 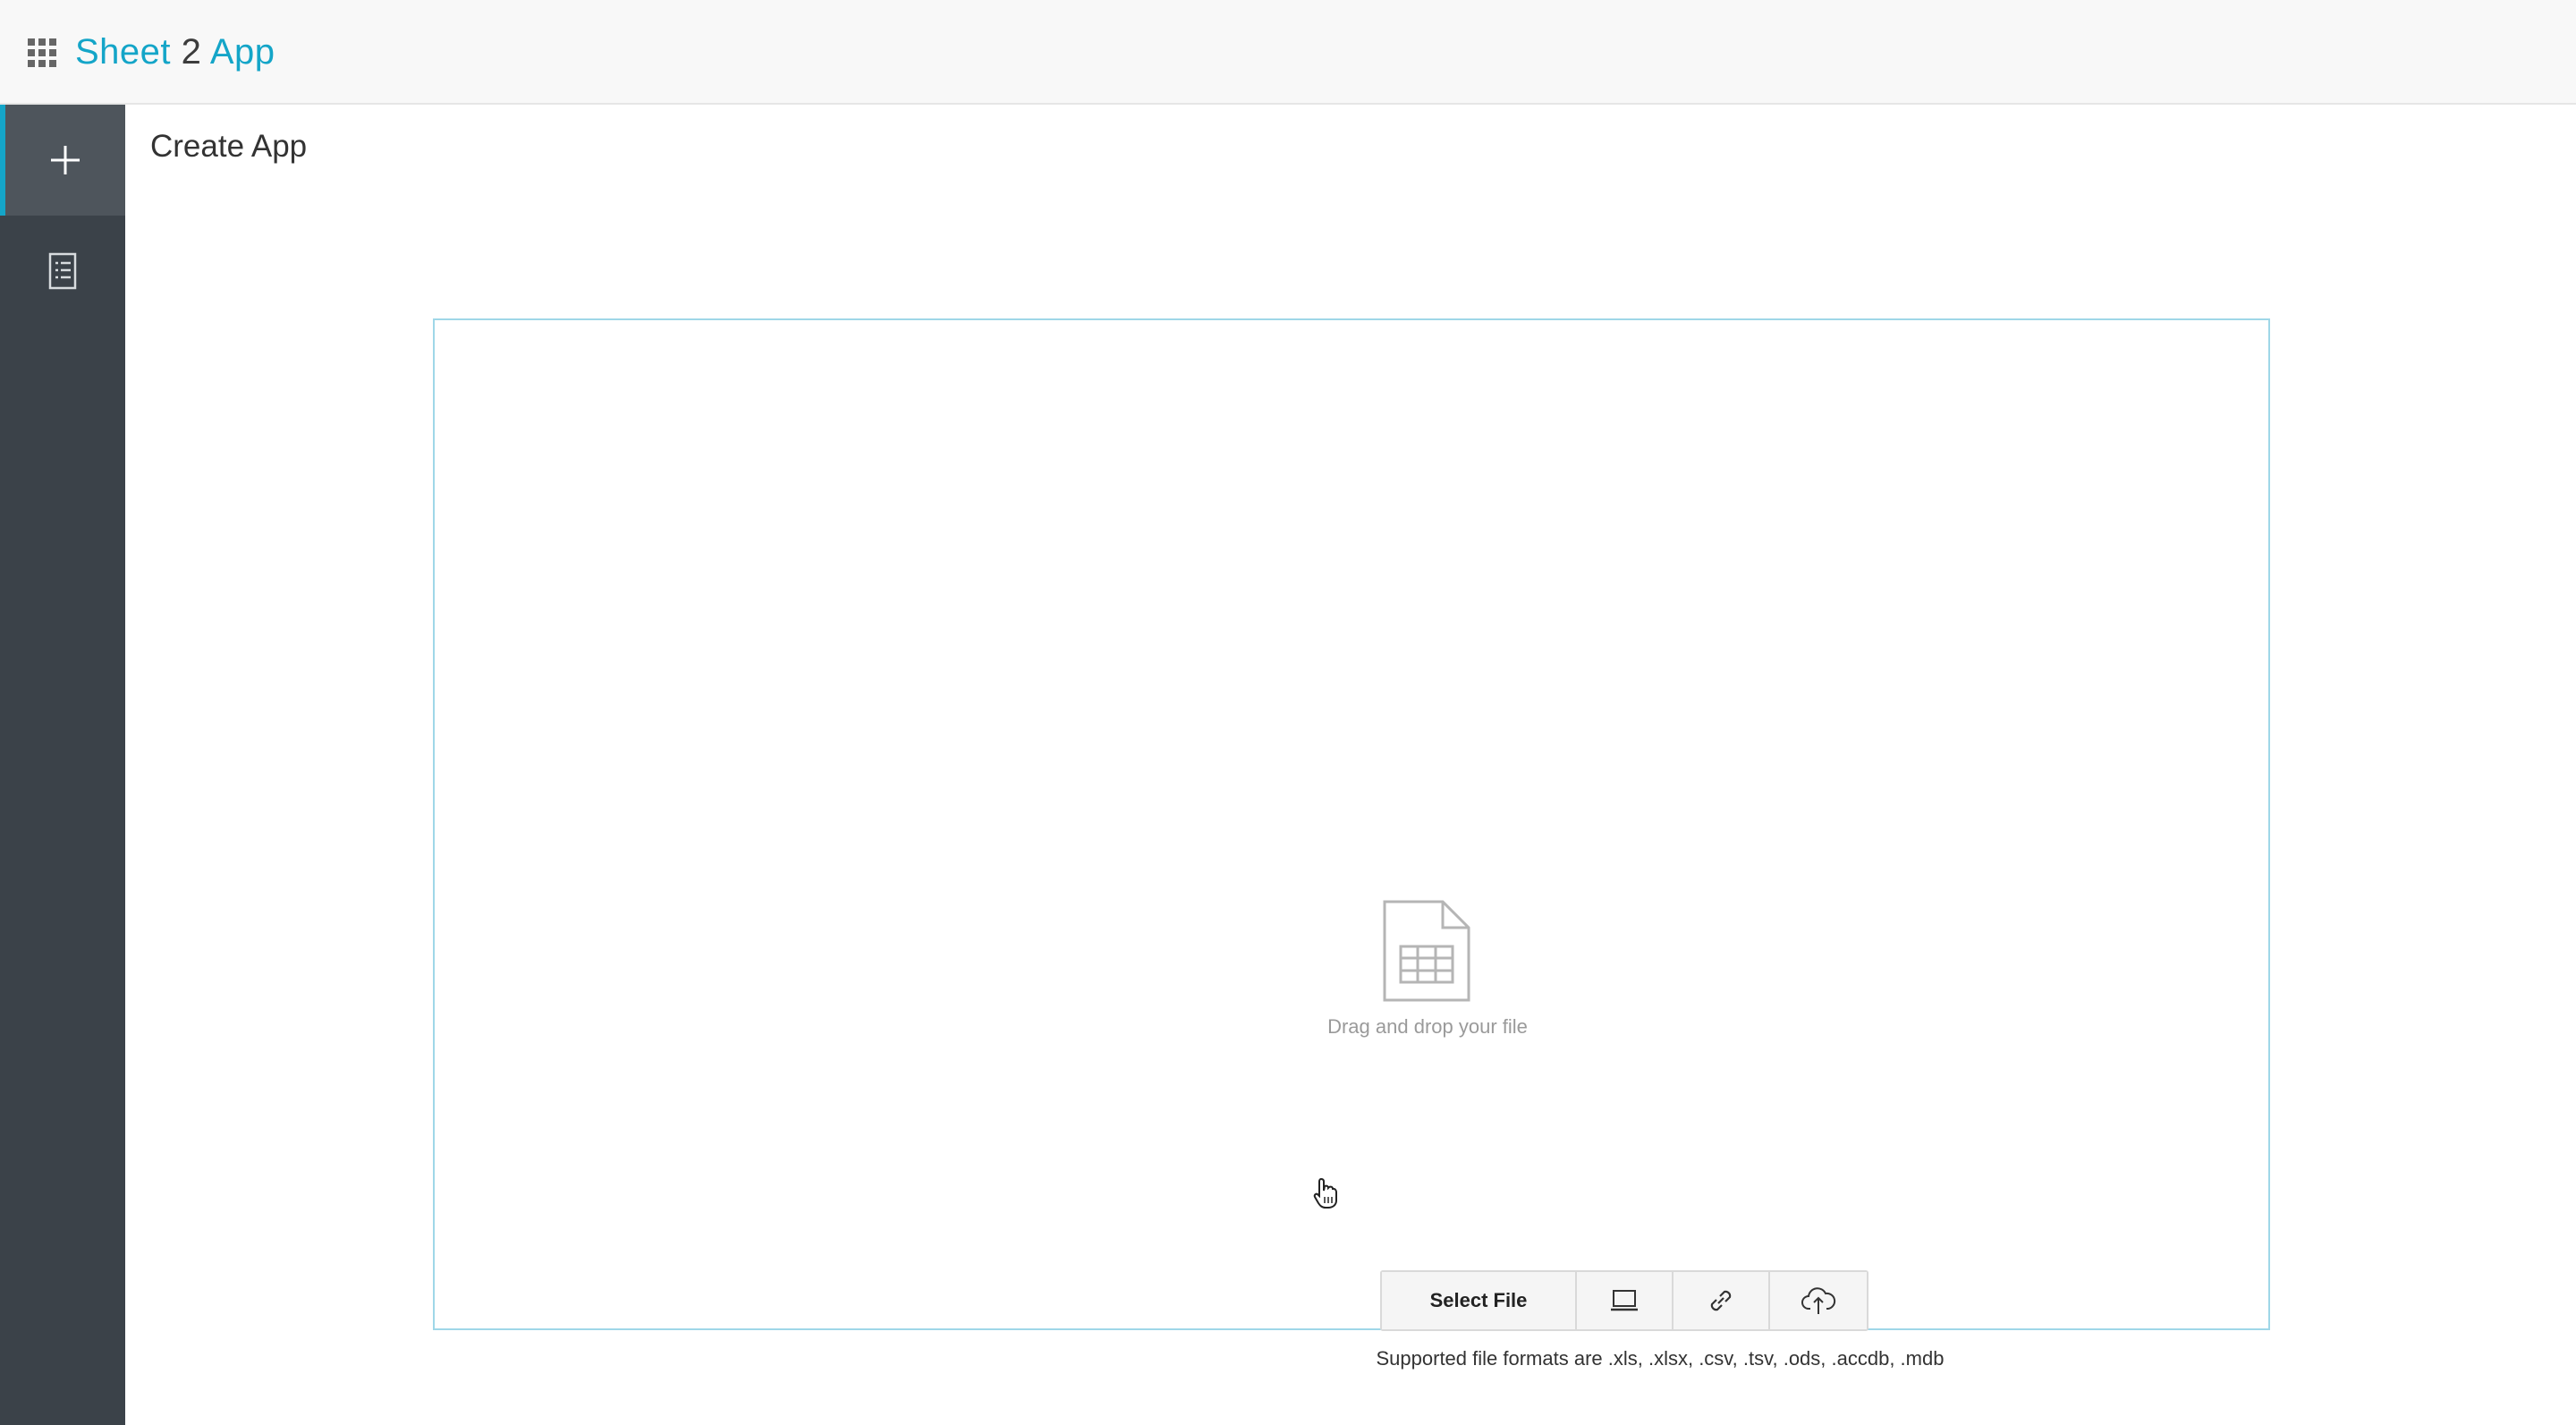 I want to click on brand-text-2: 2, so click(x=191, y=52).